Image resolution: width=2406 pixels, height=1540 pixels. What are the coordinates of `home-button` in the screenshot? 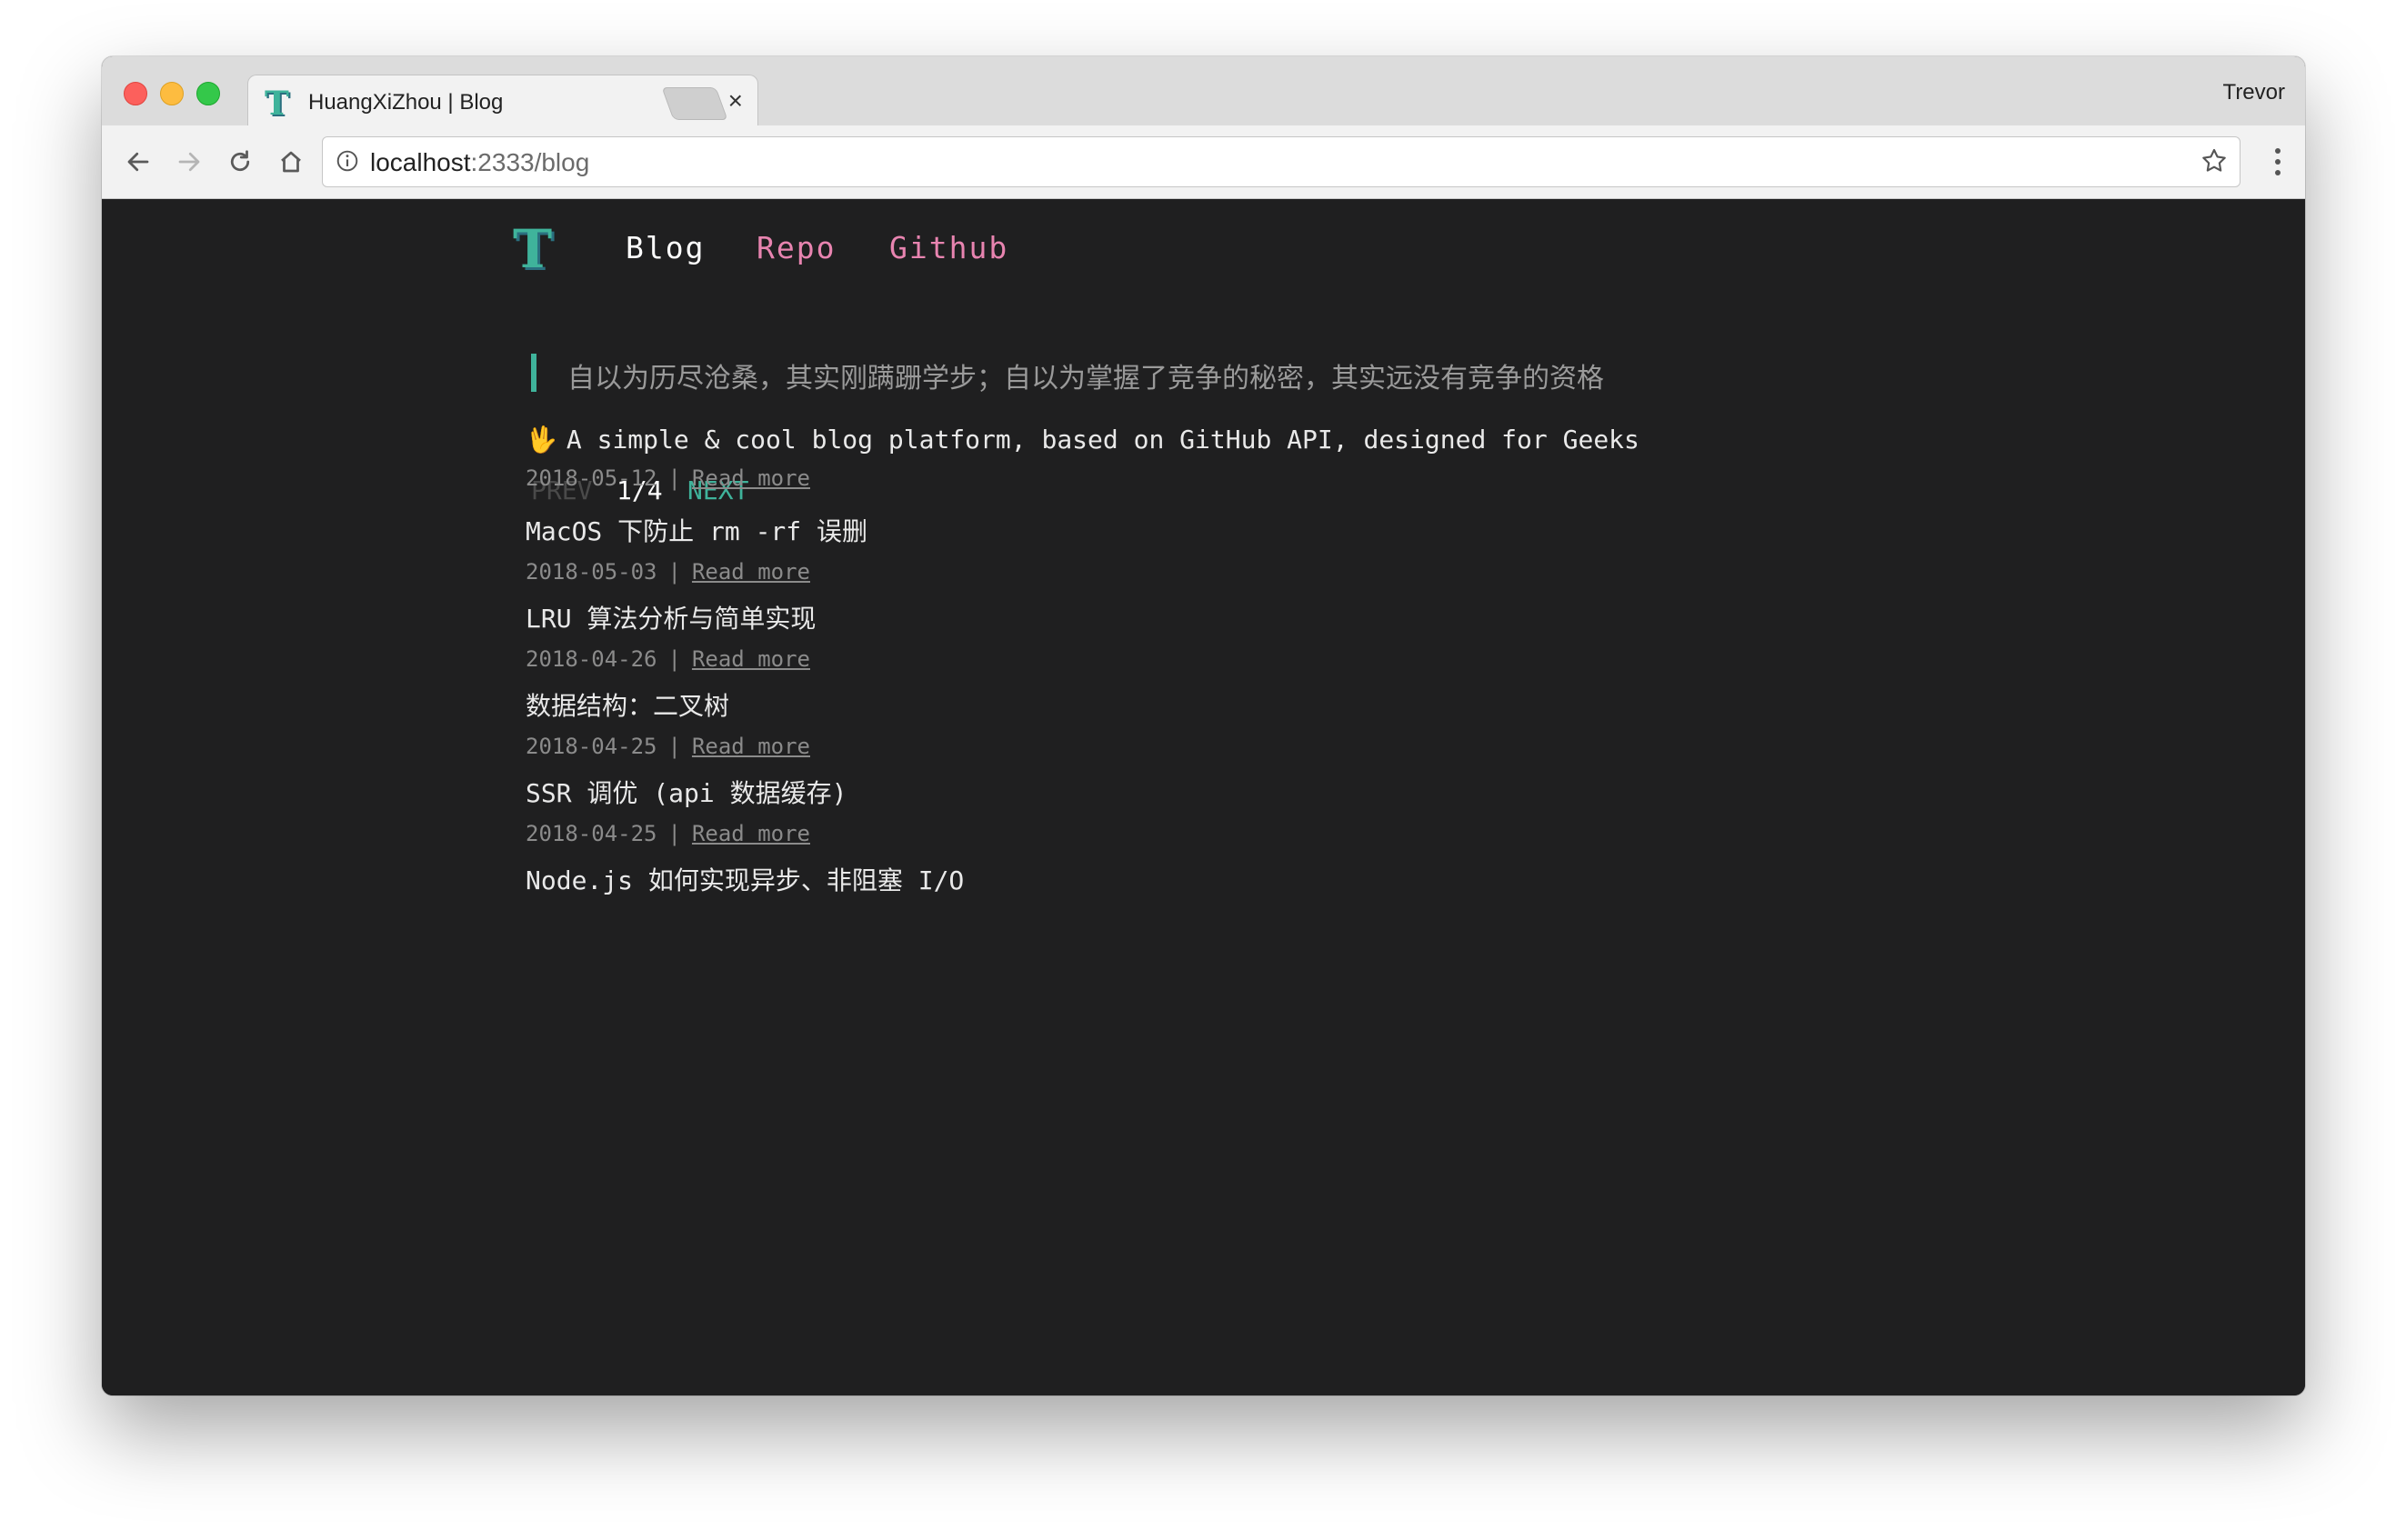 It's located at (291, 162).